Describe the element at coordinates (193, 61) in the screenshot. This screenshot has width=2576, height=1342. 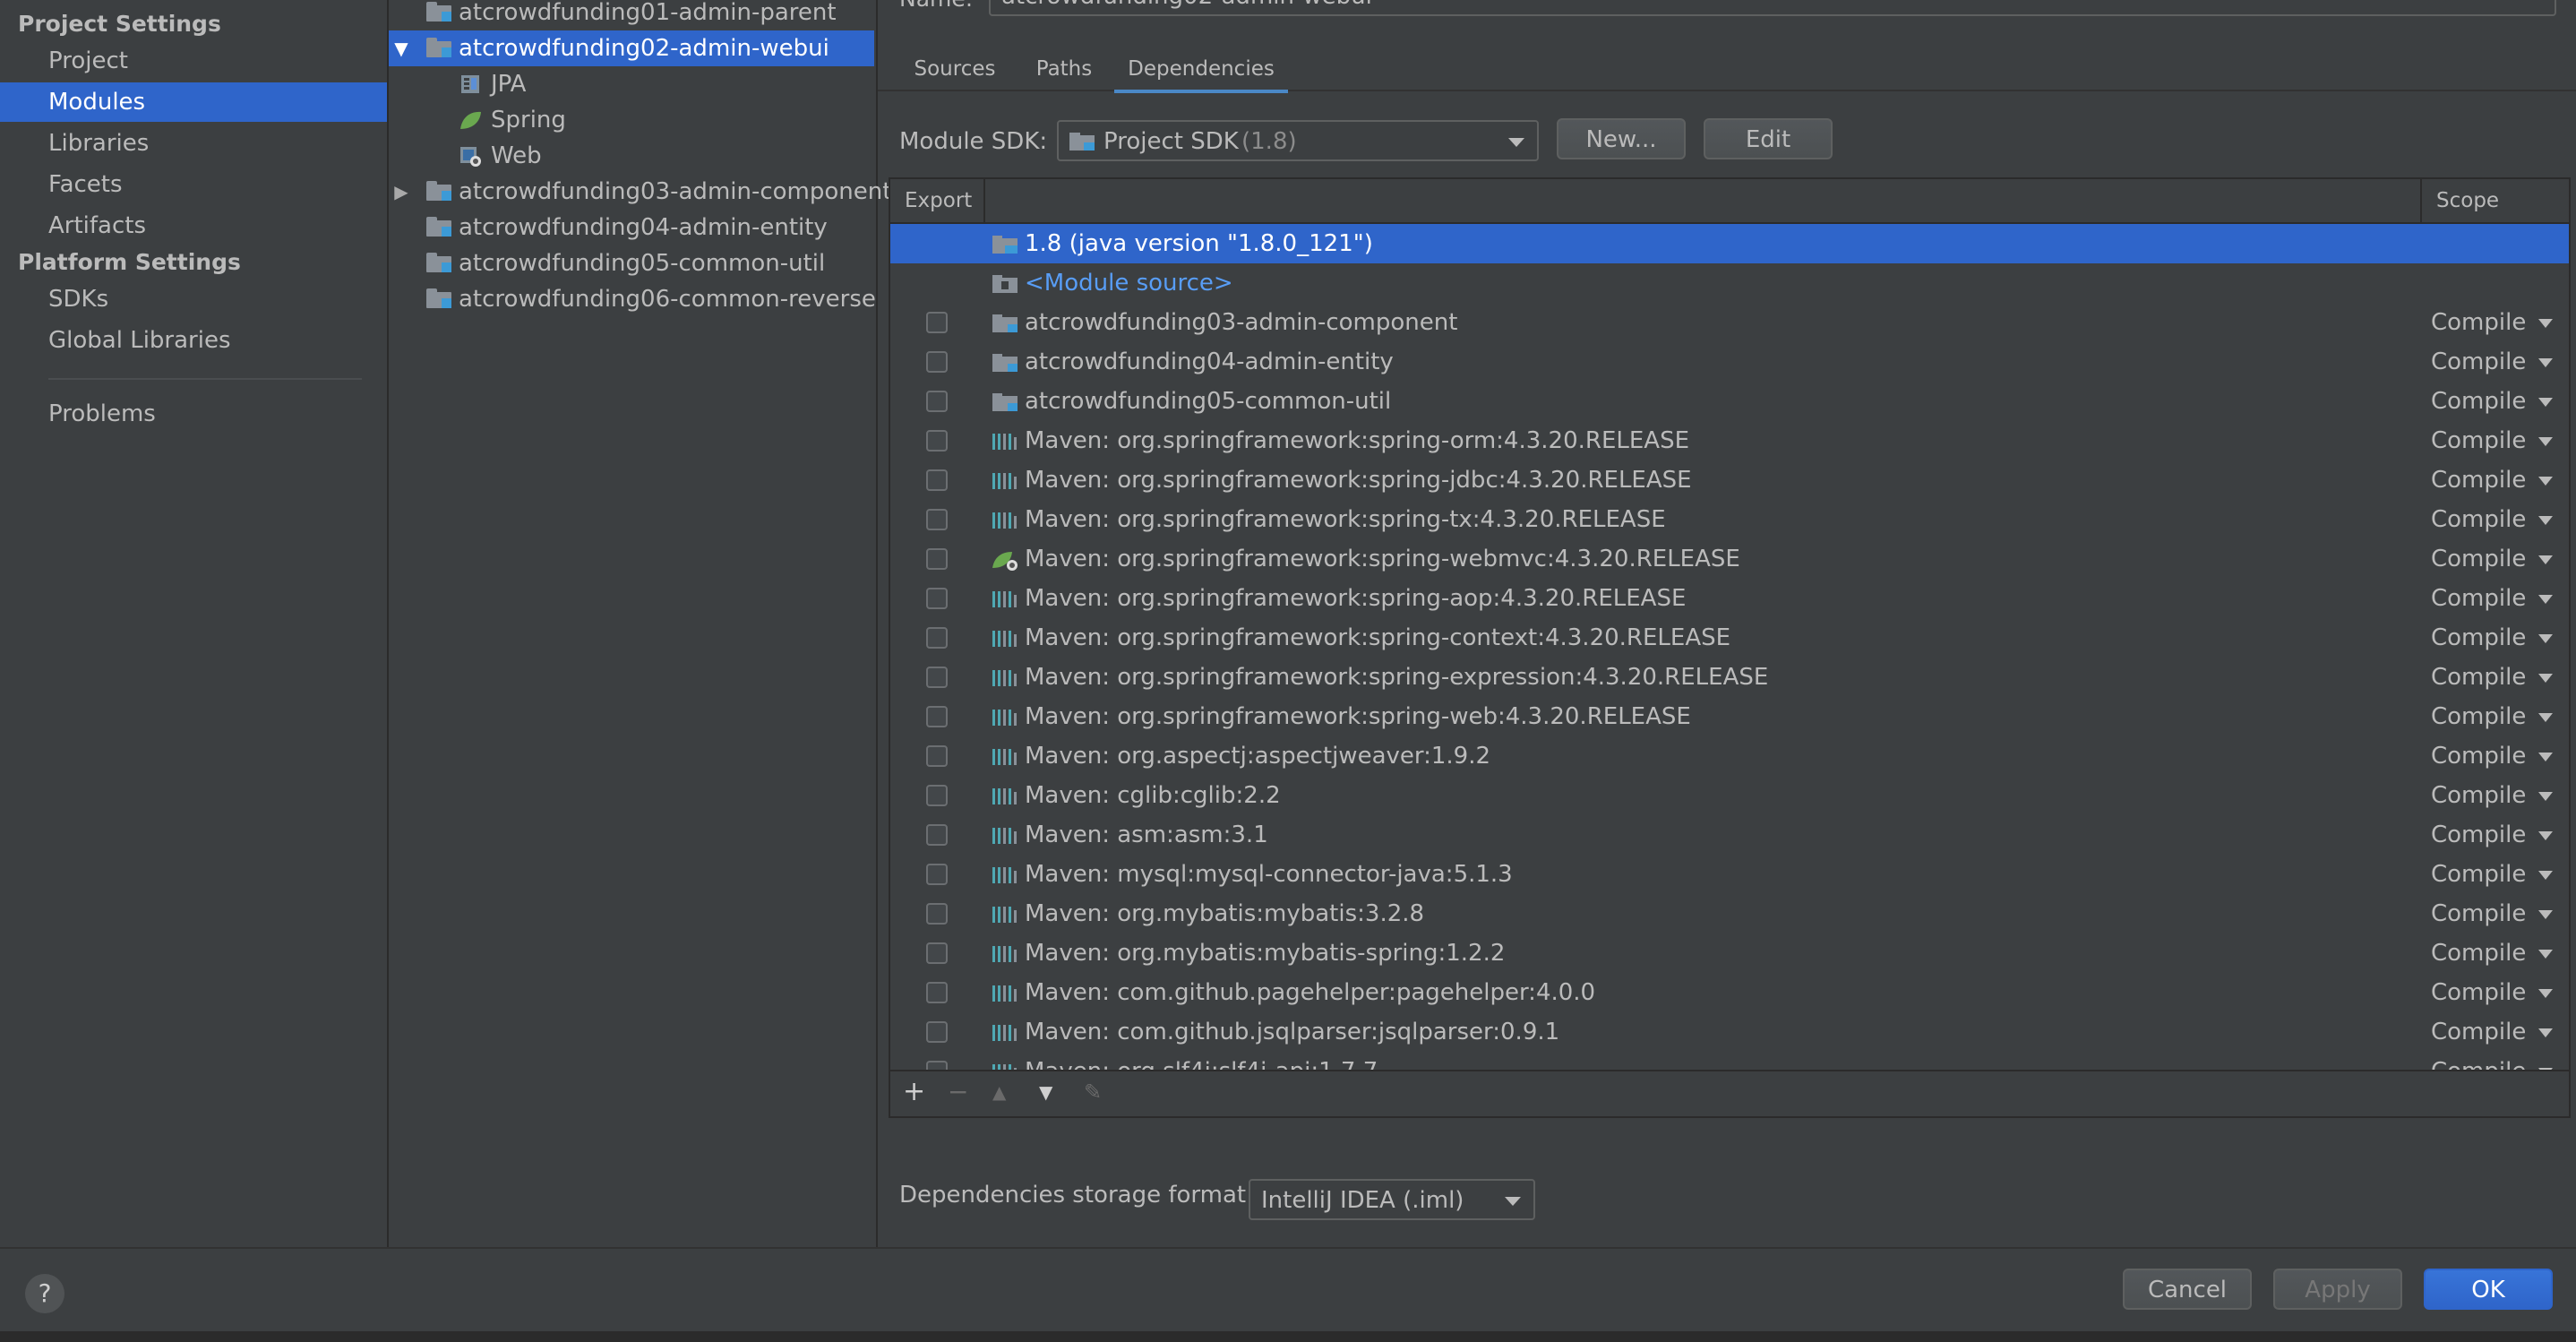
I see `nav-item-project: Project` at that location.